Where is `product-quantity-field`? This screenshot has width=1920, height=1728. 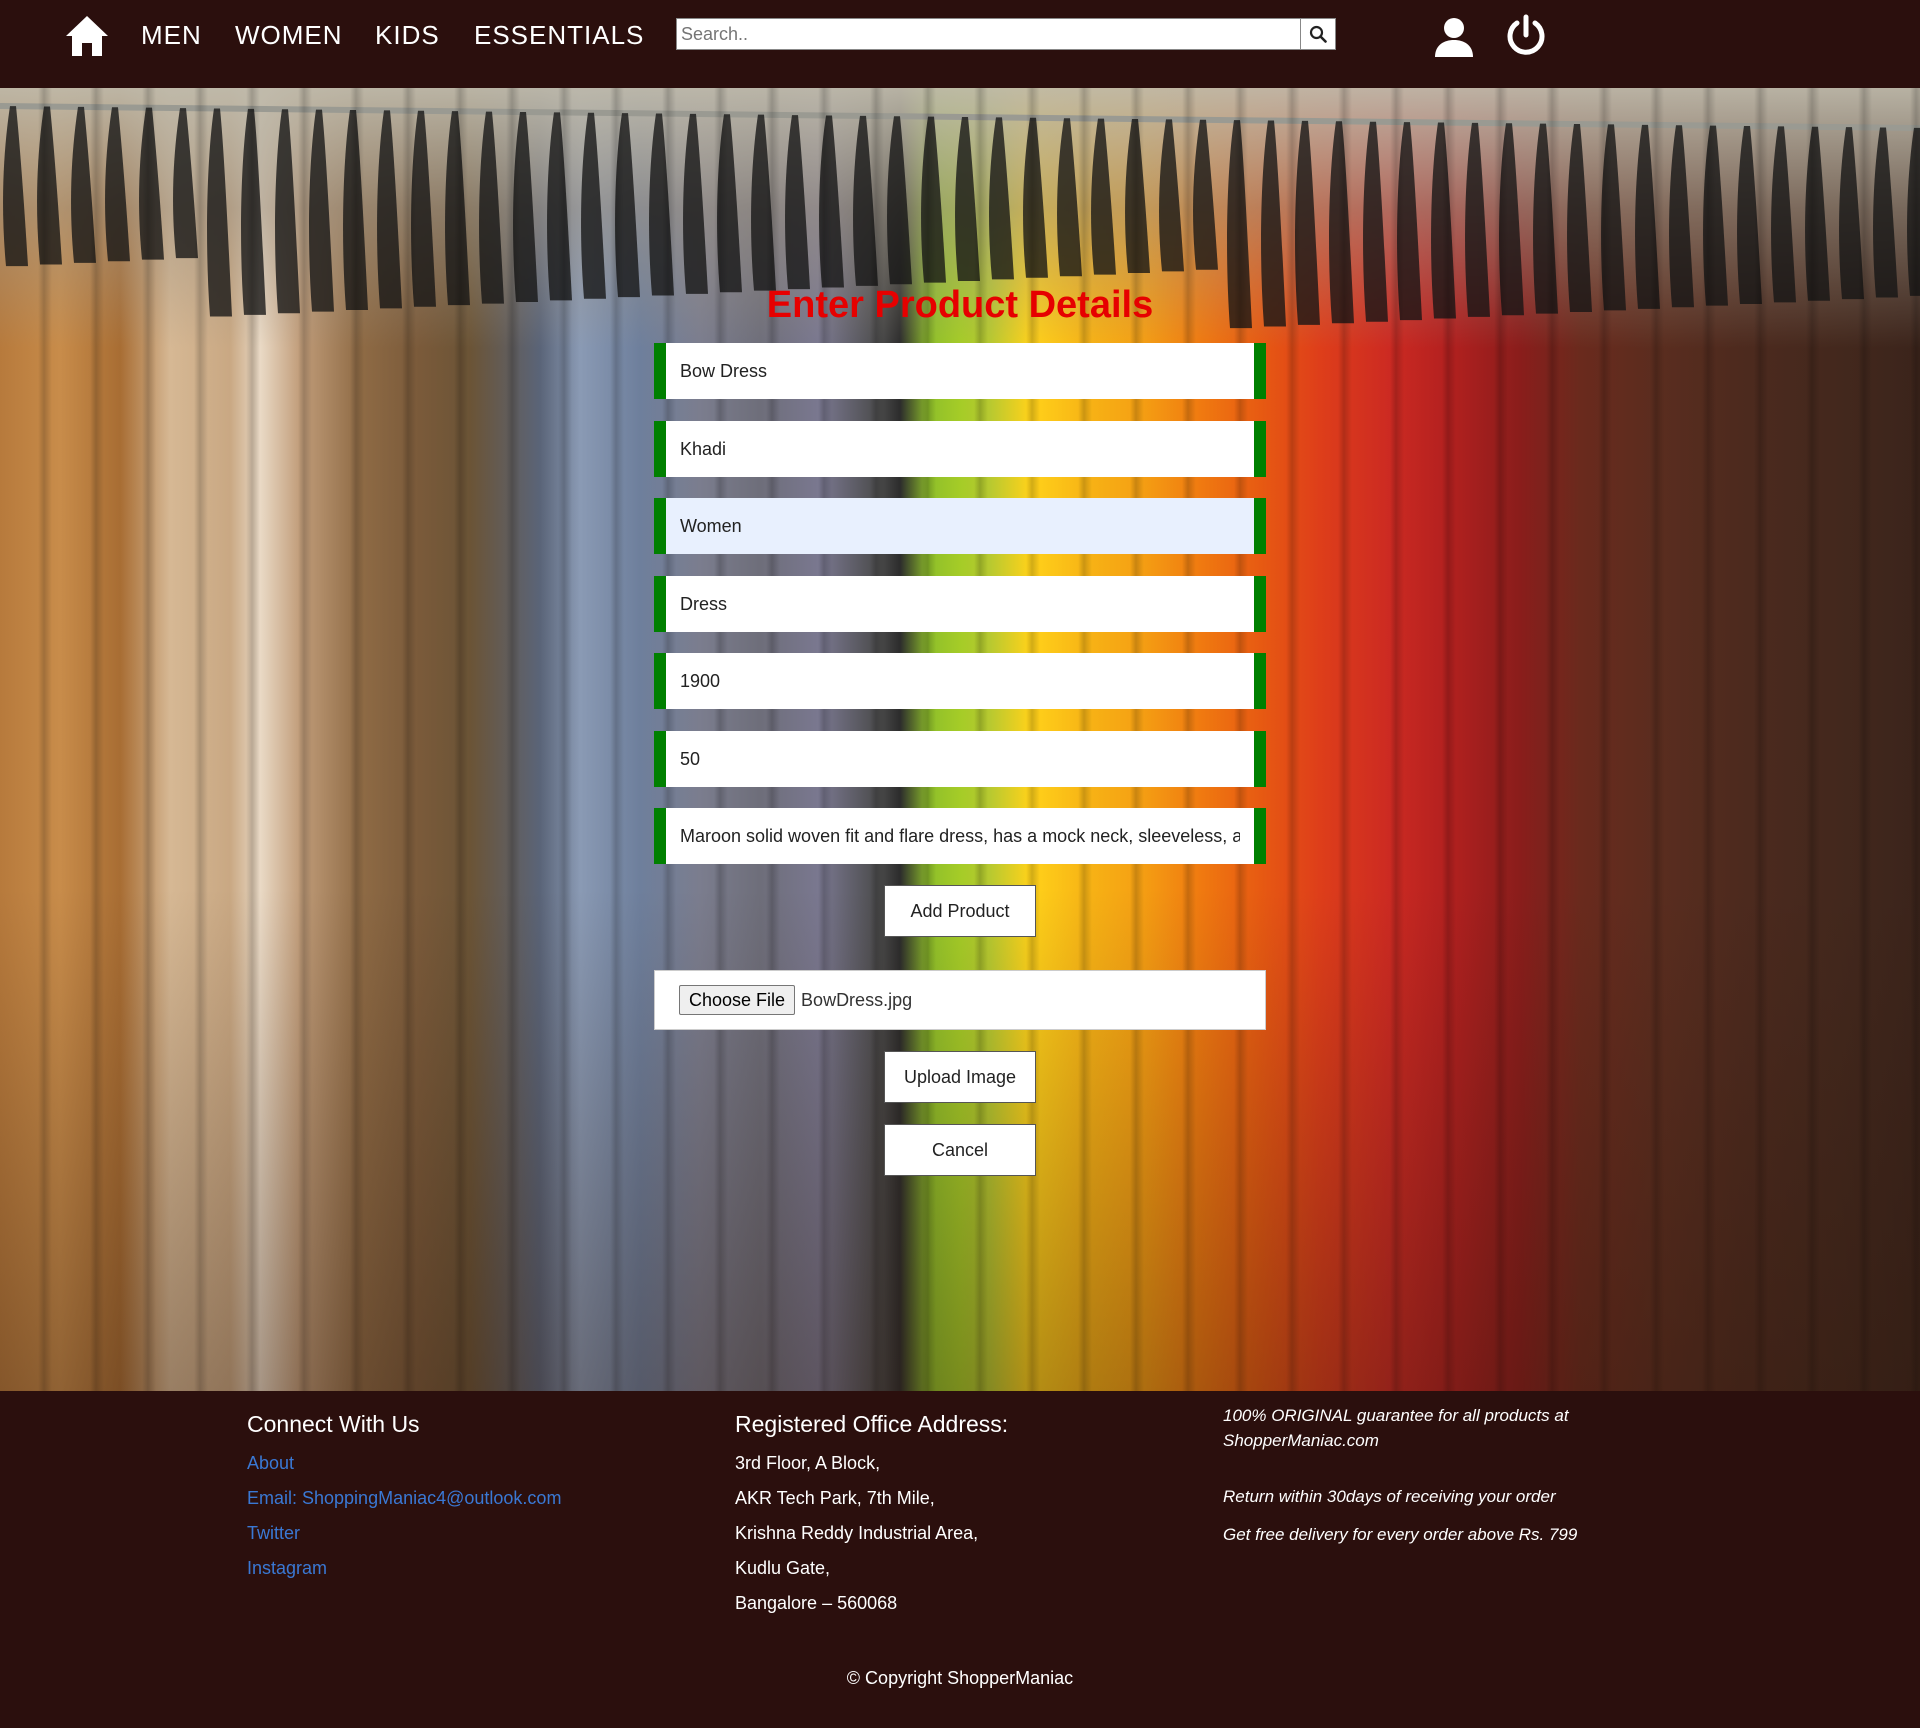 product-quantity-field is located at coordinates (960, 759).